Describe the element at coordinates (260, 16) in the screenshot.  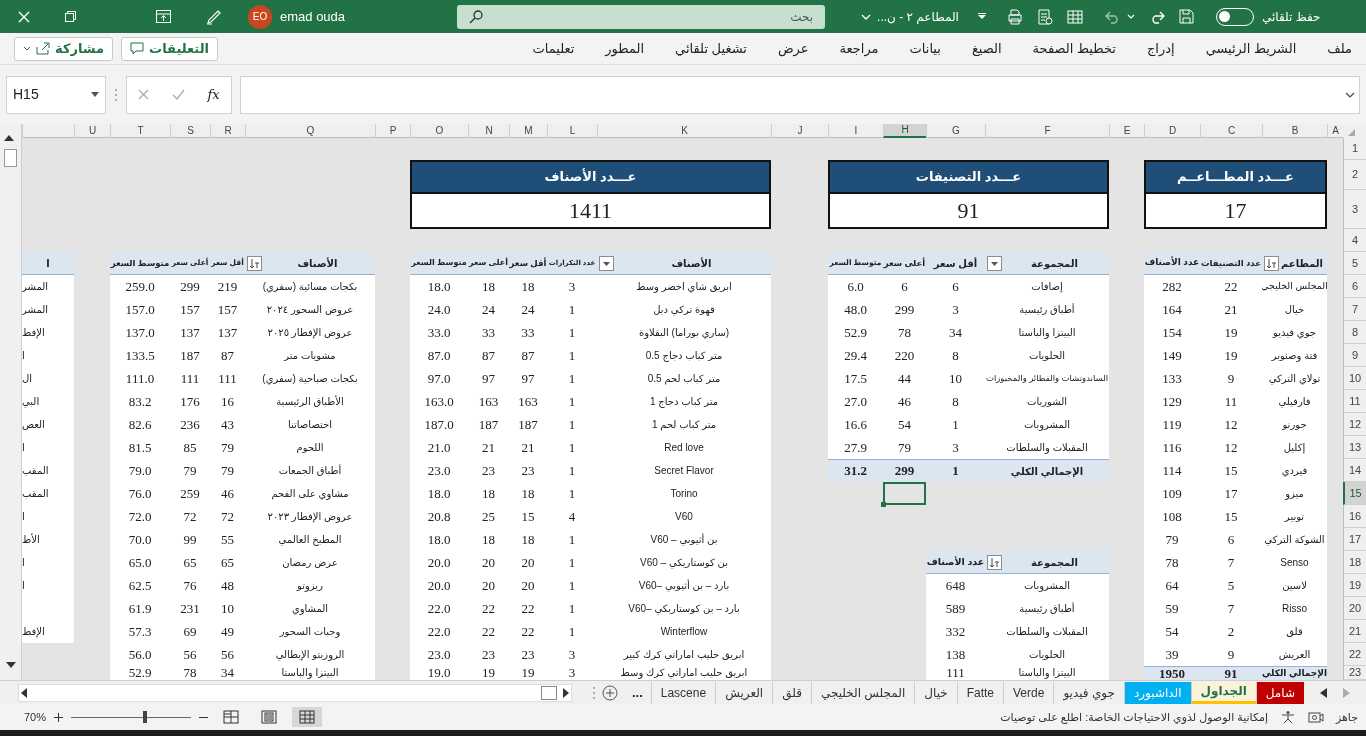
I see `user-avatar: EO` at that location.